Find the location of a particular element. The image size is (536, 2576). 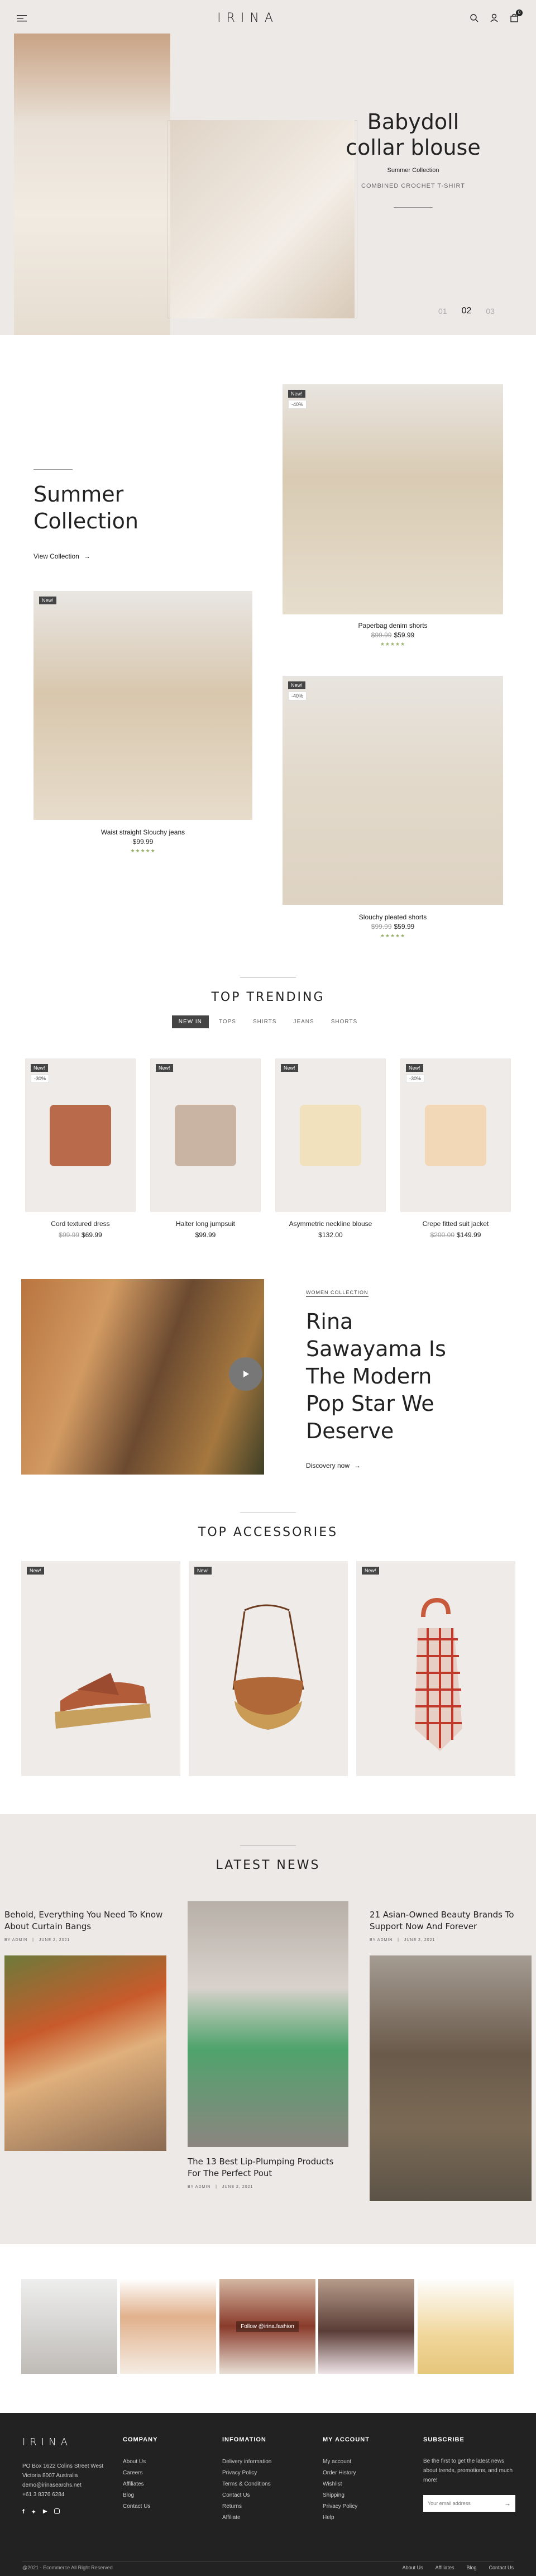

instagram-follow-label: Follow @irina.fashion is located at coordinates (267, 2327).